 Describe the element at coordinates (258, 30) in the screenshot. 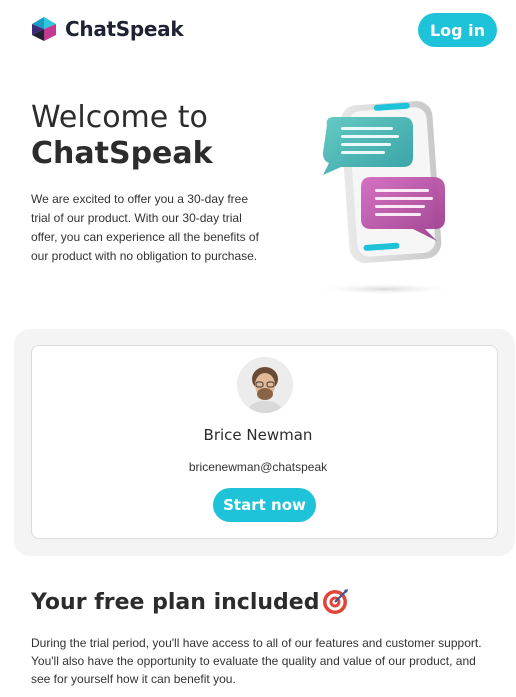

I see `header: ChatSpeak Log in` at that location.